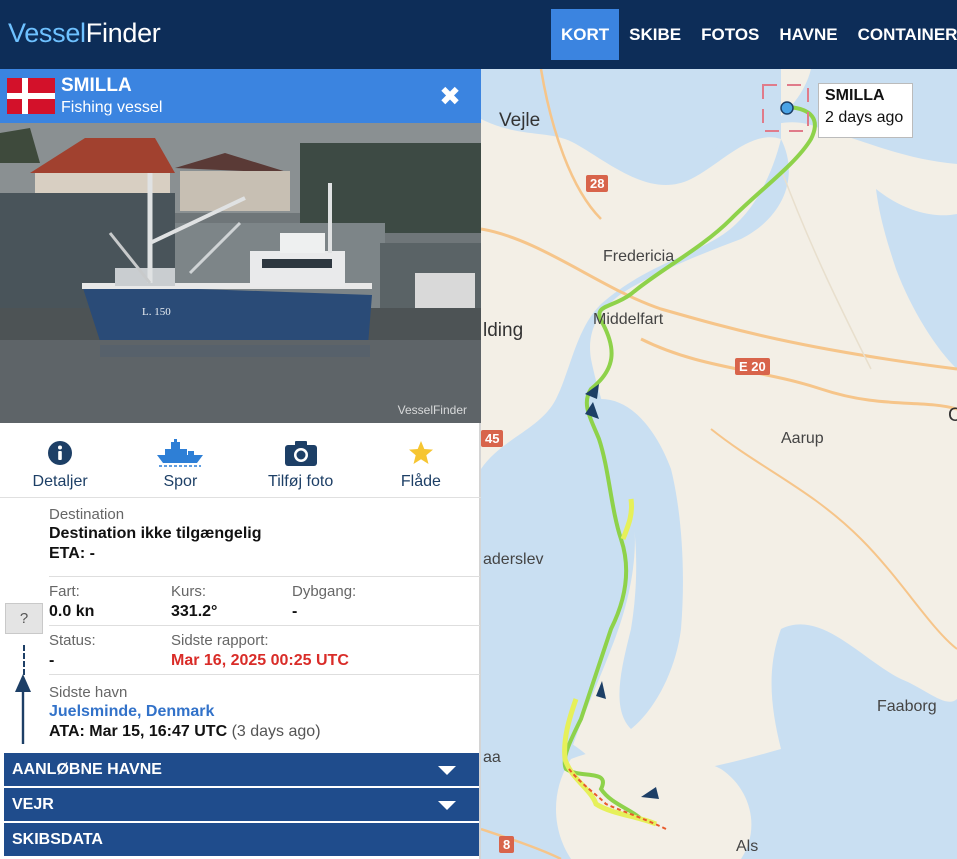 The image size is (957, 859). I want to click on map-place-fredericia: Fredericia, so click(639, 256).